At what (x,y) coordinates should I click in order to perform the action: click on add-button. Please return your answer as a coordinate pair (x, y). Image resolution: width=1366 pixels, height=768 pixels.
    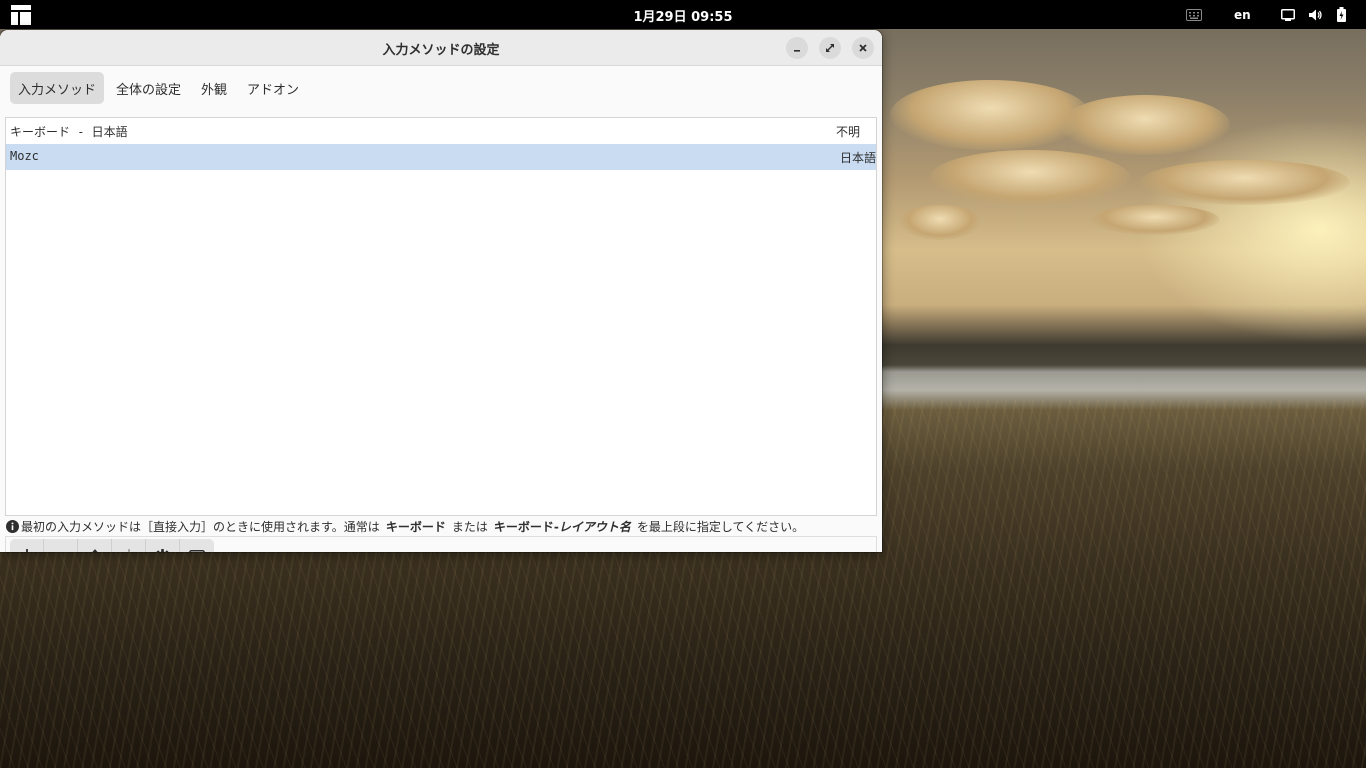
    Looking at the image, I should click on (27, 545).